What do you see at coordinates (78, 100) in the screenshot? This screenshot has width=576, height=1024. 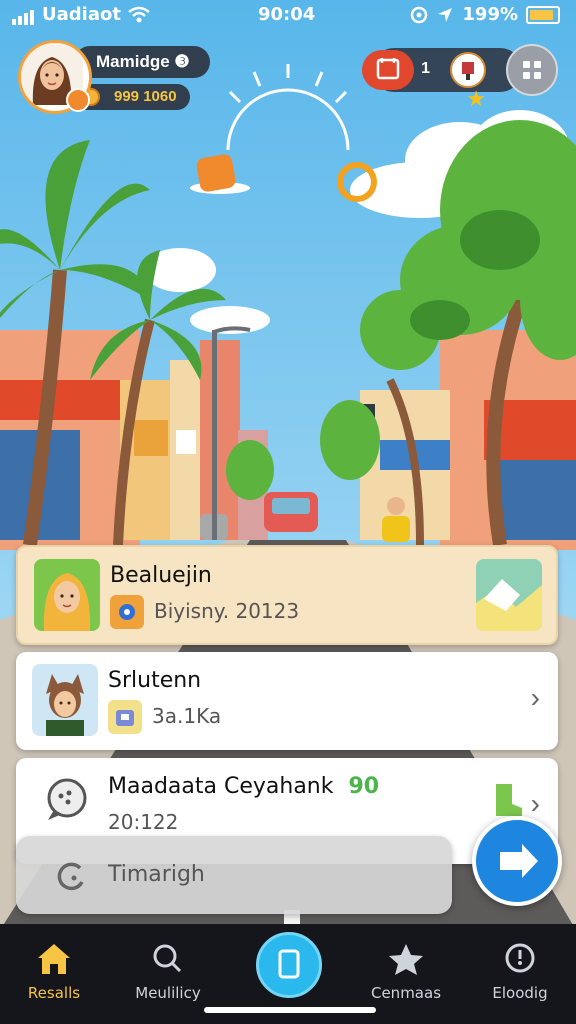 I see `level-badge-icon` at bounding box center [78, 100].